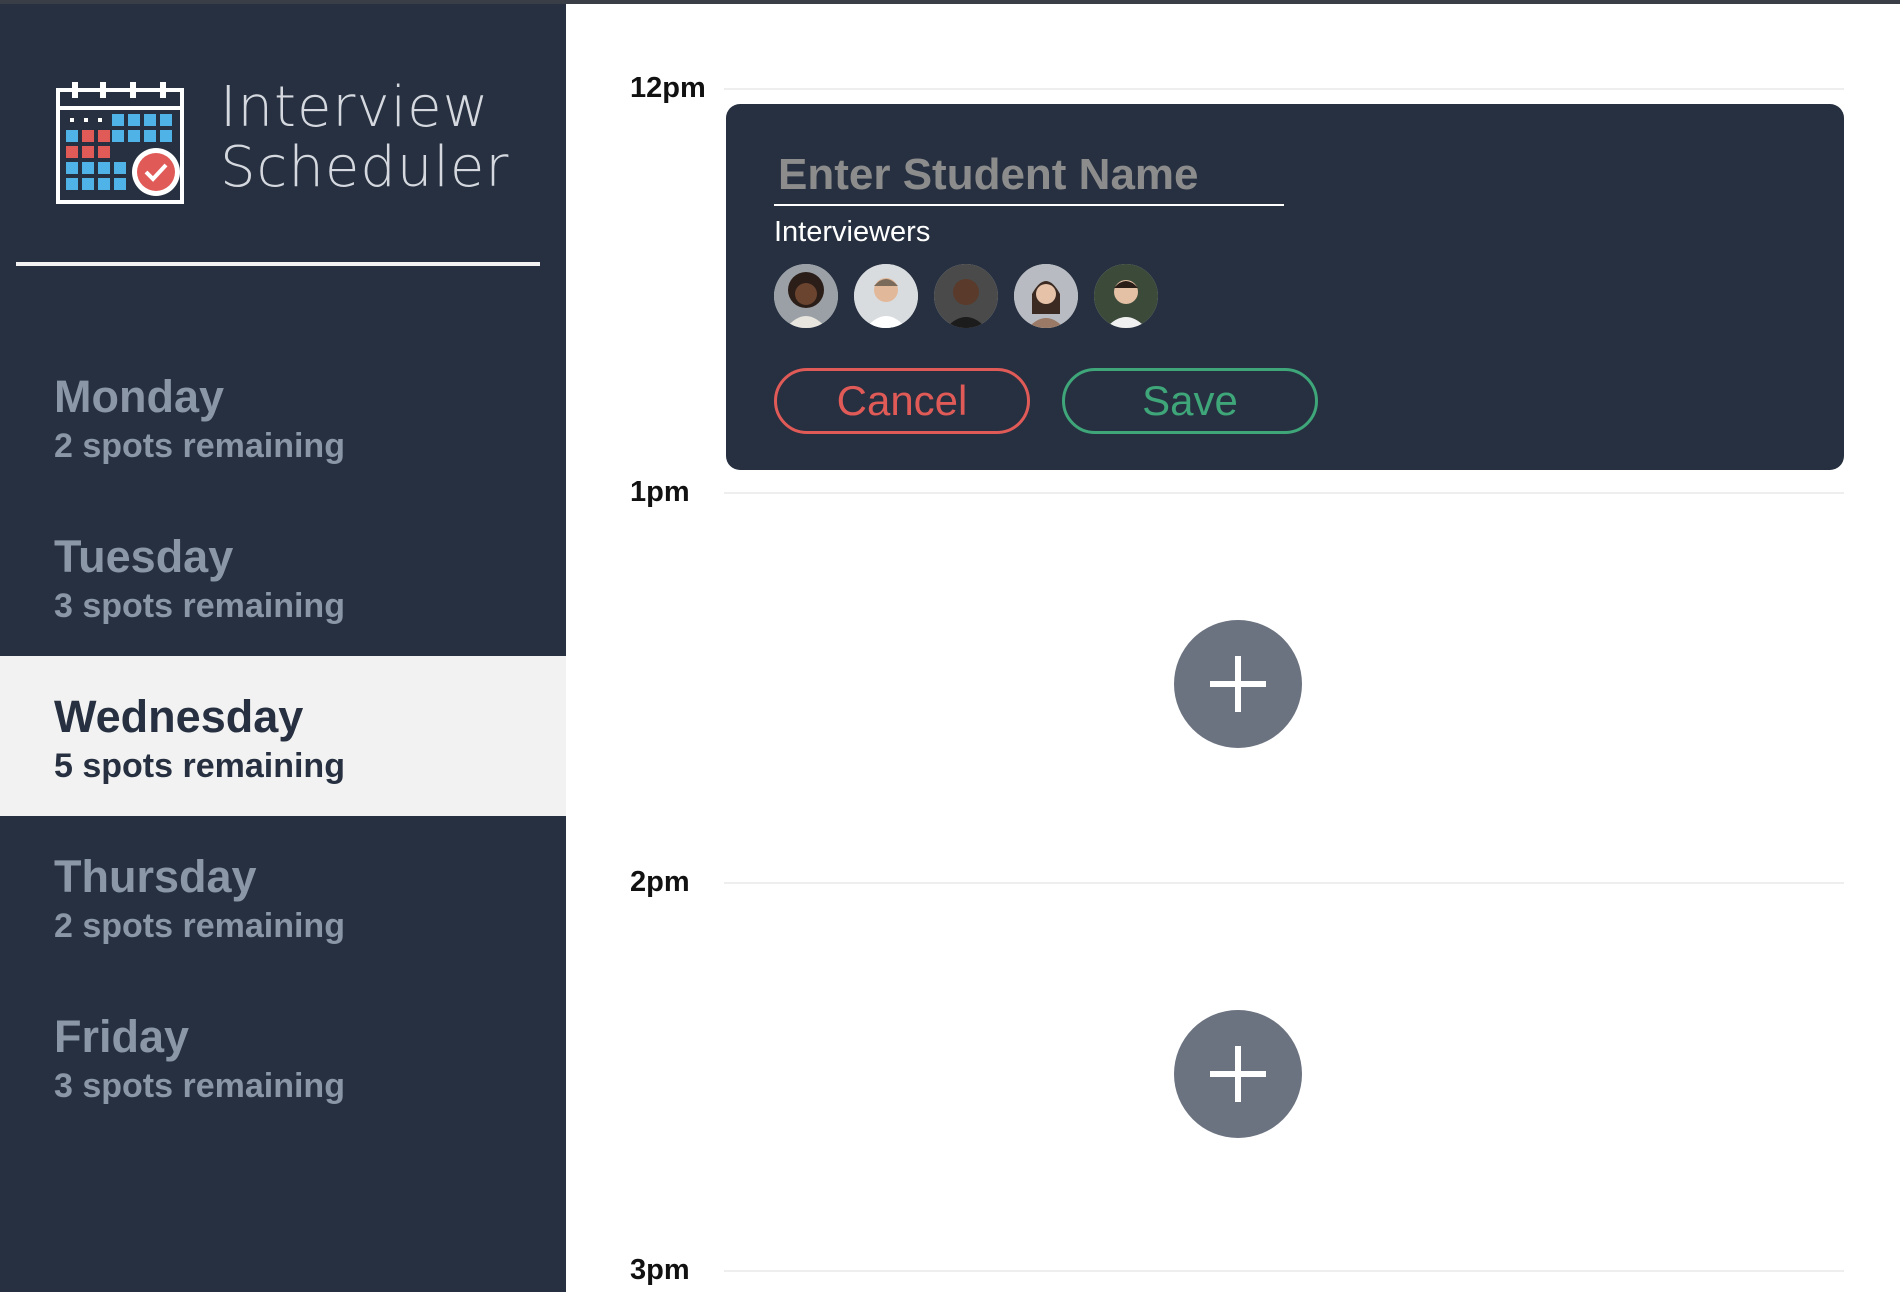  Describe the element at coordinates (1190, 401) in the screenshot. I see `save-button: Save` at that location.